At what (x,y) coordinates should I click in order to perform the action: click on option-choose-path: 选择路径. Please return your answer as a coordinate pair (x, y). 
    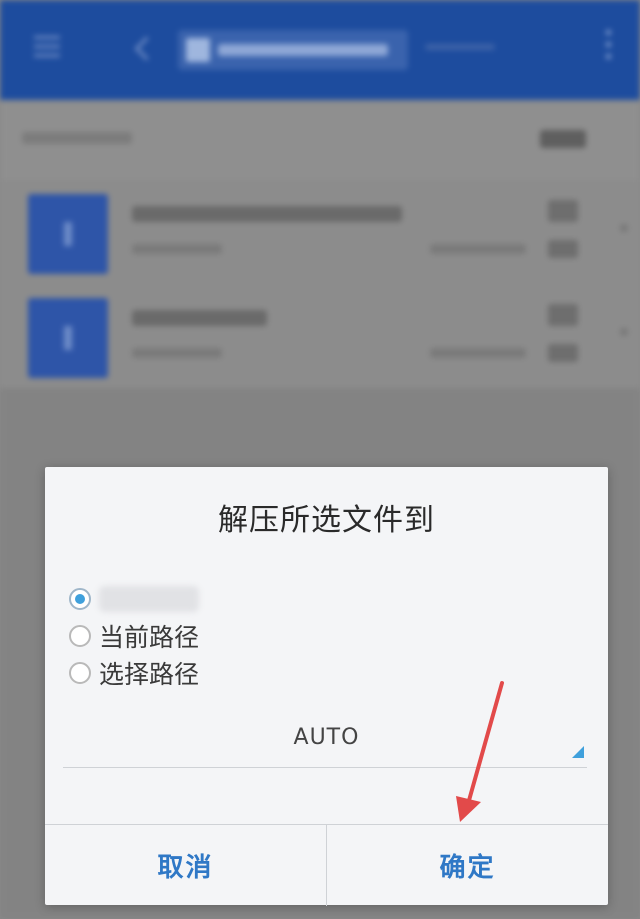
    Looking at the image, I should click on (134, 673).